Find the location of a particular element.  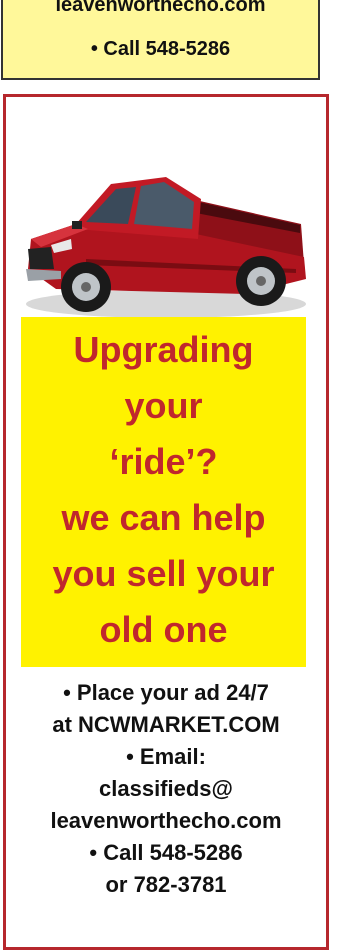

contact-line-3: • Email: is located at coordinates (166, 756).